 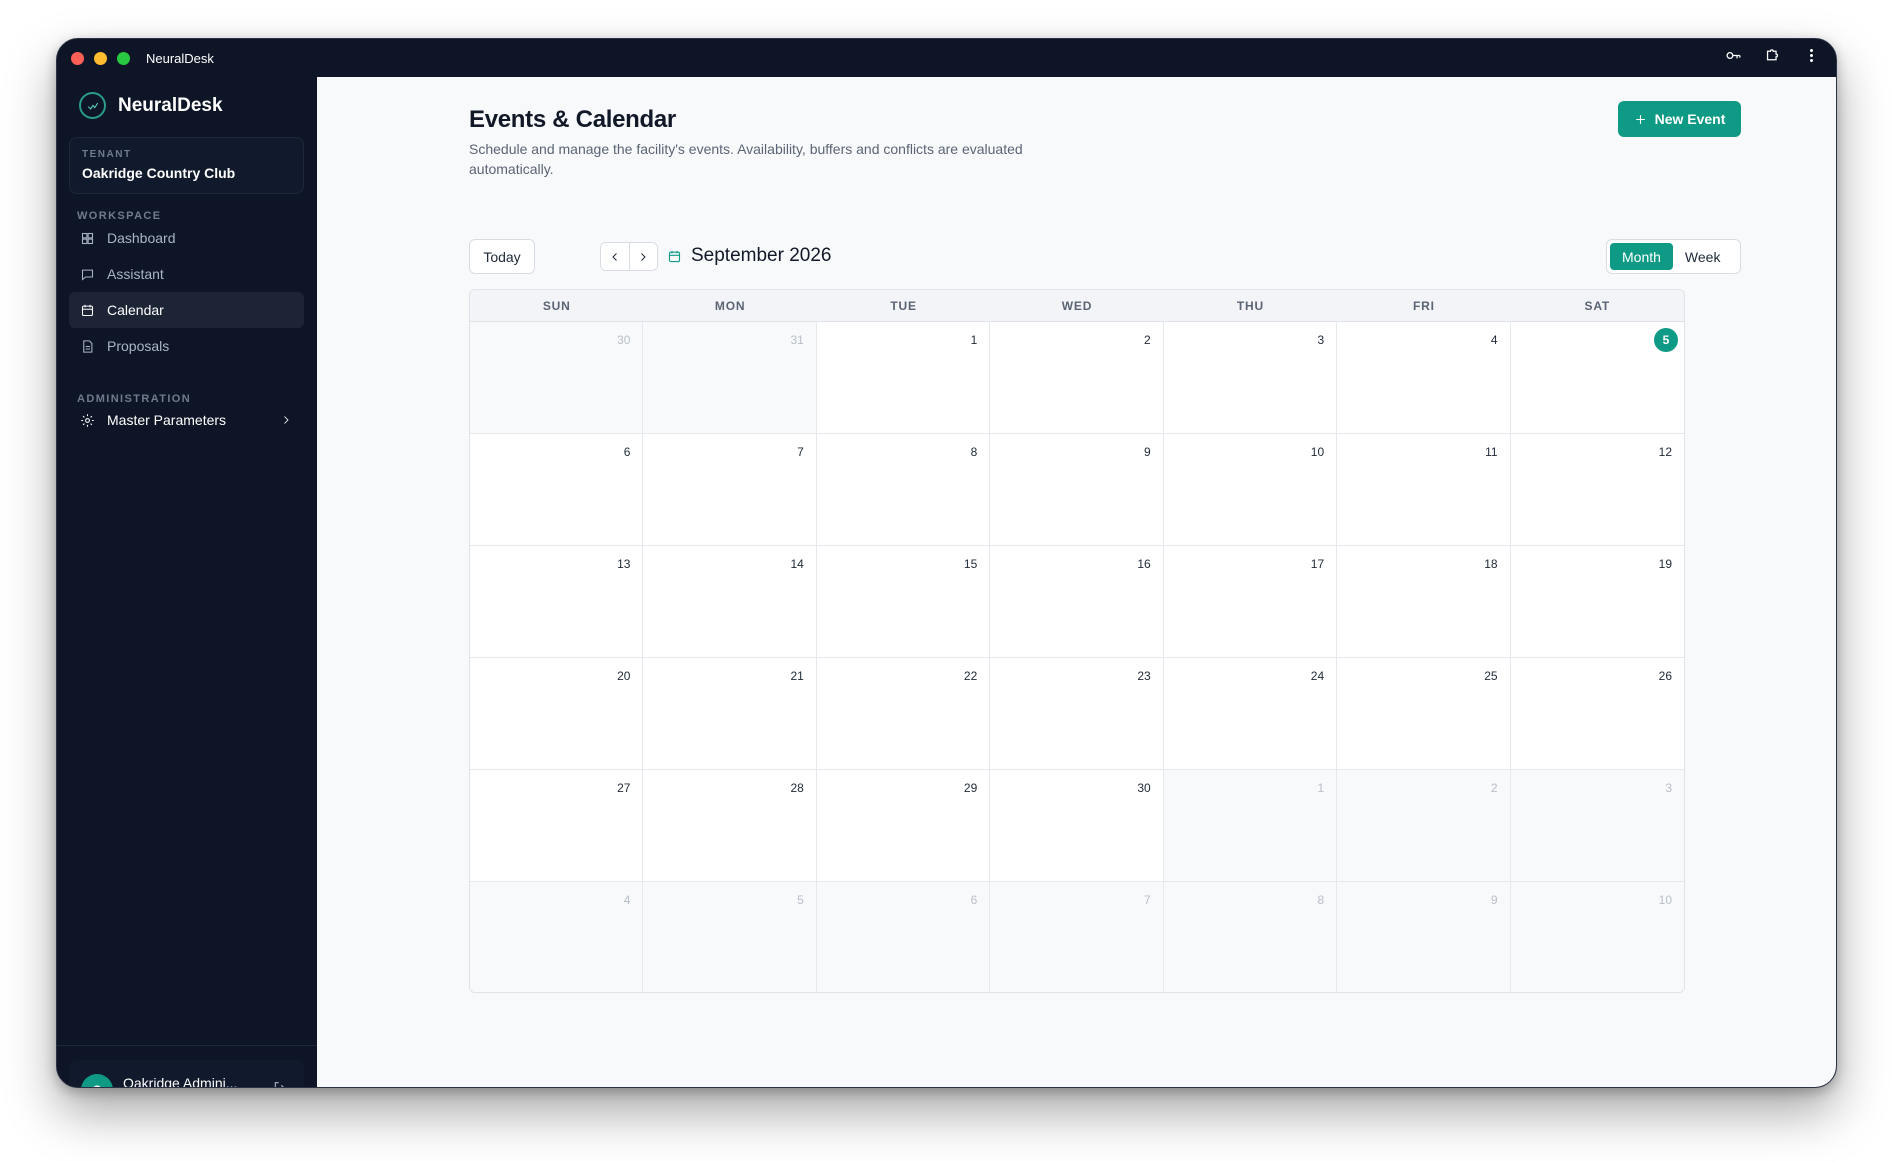 I want to click on minimize-window-button, so click(x=100, y=58).